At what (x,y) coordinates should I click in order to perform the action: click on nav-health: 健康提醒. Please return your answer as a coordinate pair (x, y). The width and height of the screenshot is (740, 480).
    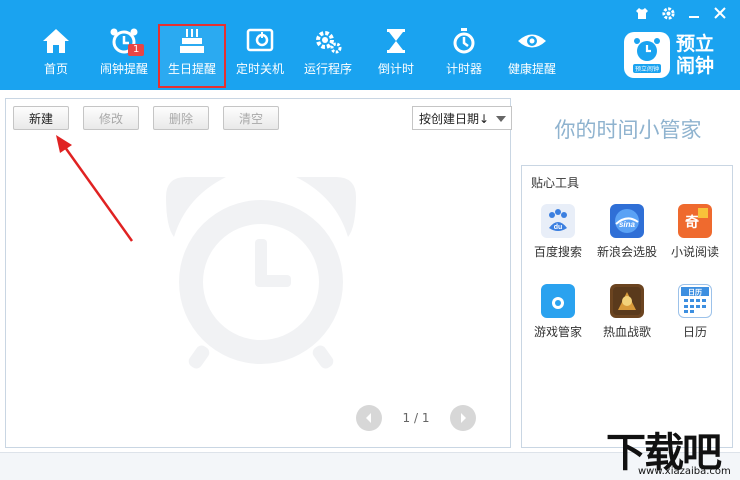
    Looking at the image, I should click on (532, 56).